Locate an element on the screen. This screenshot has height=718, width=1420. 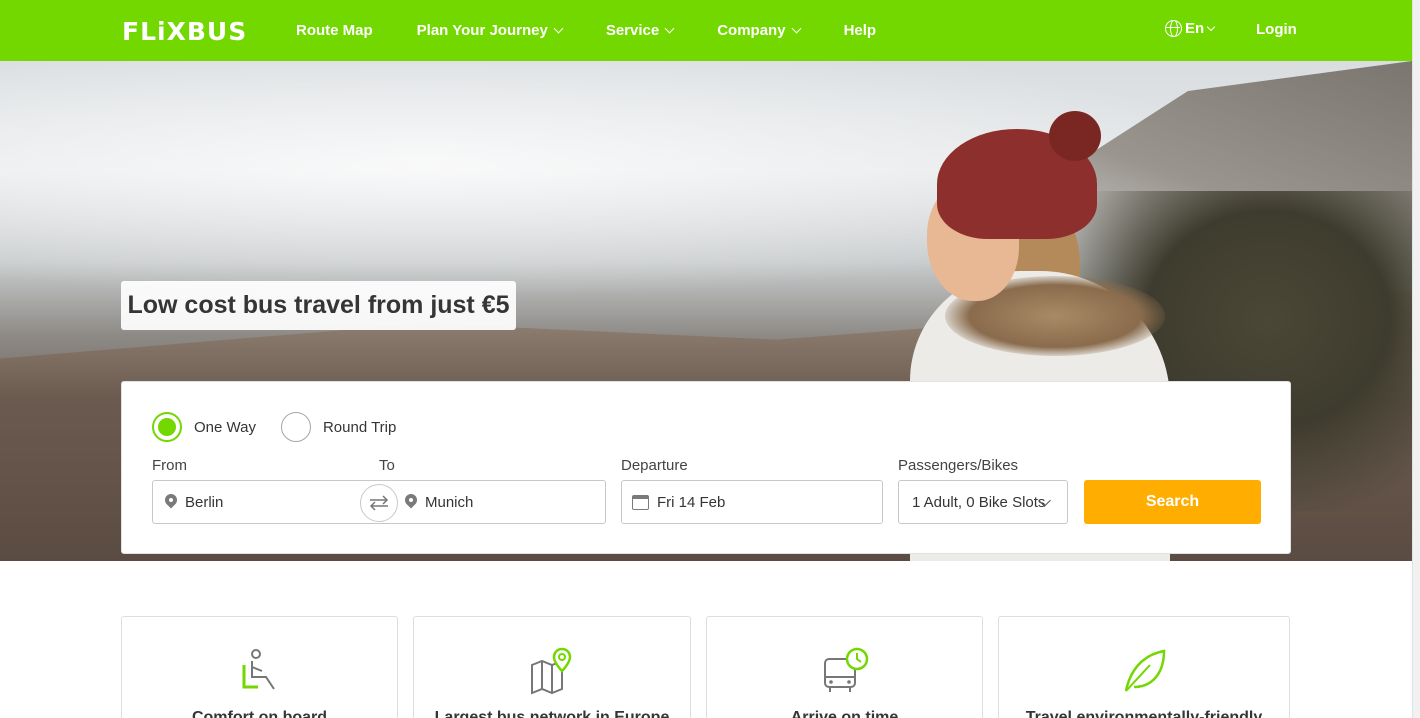
nav-service: Service is located at coordinates (640, 30).